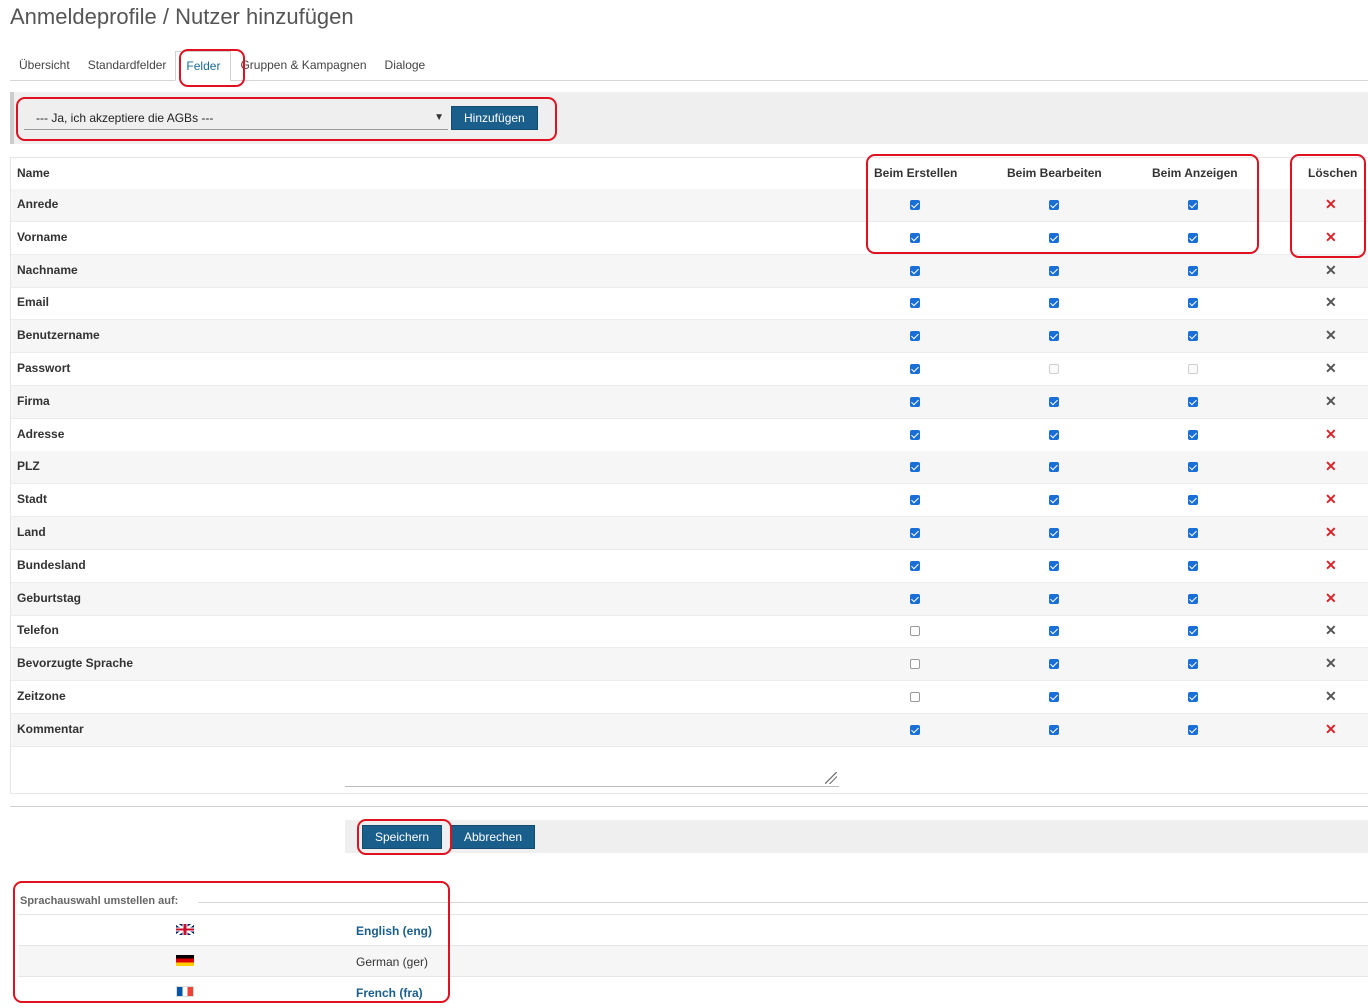 The width and height of the screenshot is (1368, 1008). What do you see at coordinates (693, 961) in the screenshot?
I see `language-option: German (ger)` at bounding box center [693, 961].